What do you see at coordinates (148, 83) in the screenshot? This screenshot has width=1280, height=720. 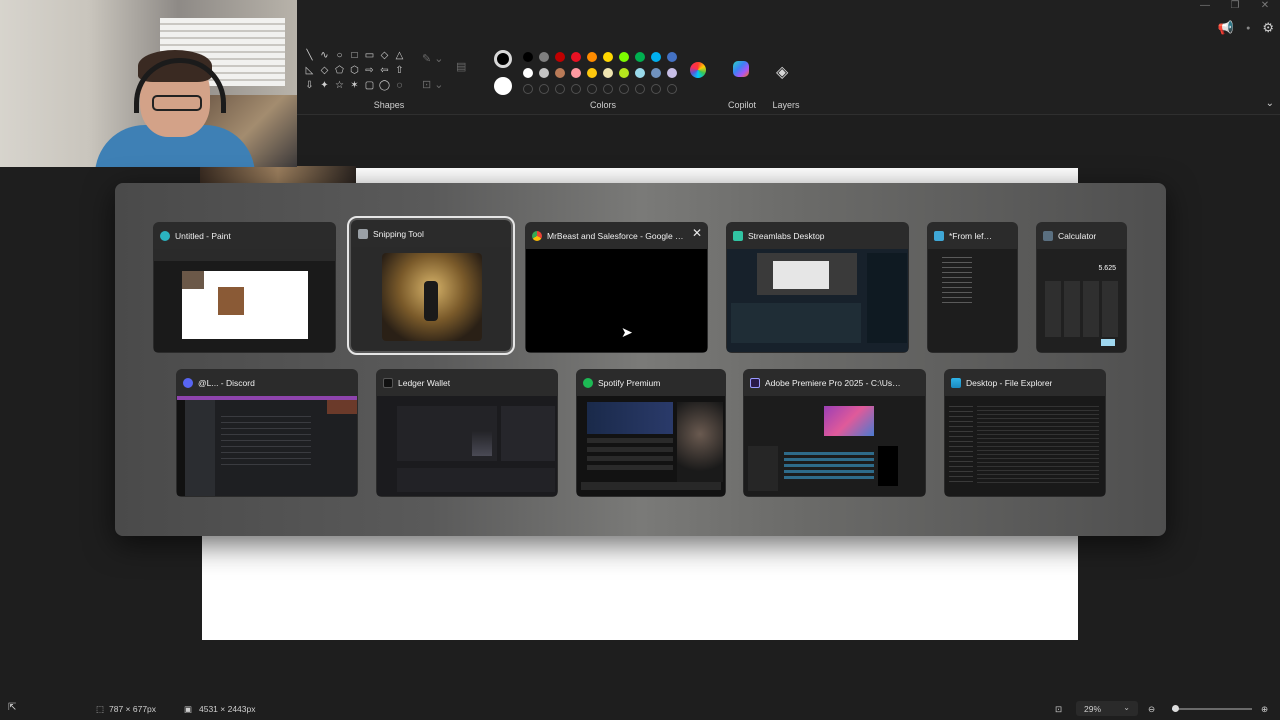 I see `webcam-overlay` at bounding box center [148, 83].